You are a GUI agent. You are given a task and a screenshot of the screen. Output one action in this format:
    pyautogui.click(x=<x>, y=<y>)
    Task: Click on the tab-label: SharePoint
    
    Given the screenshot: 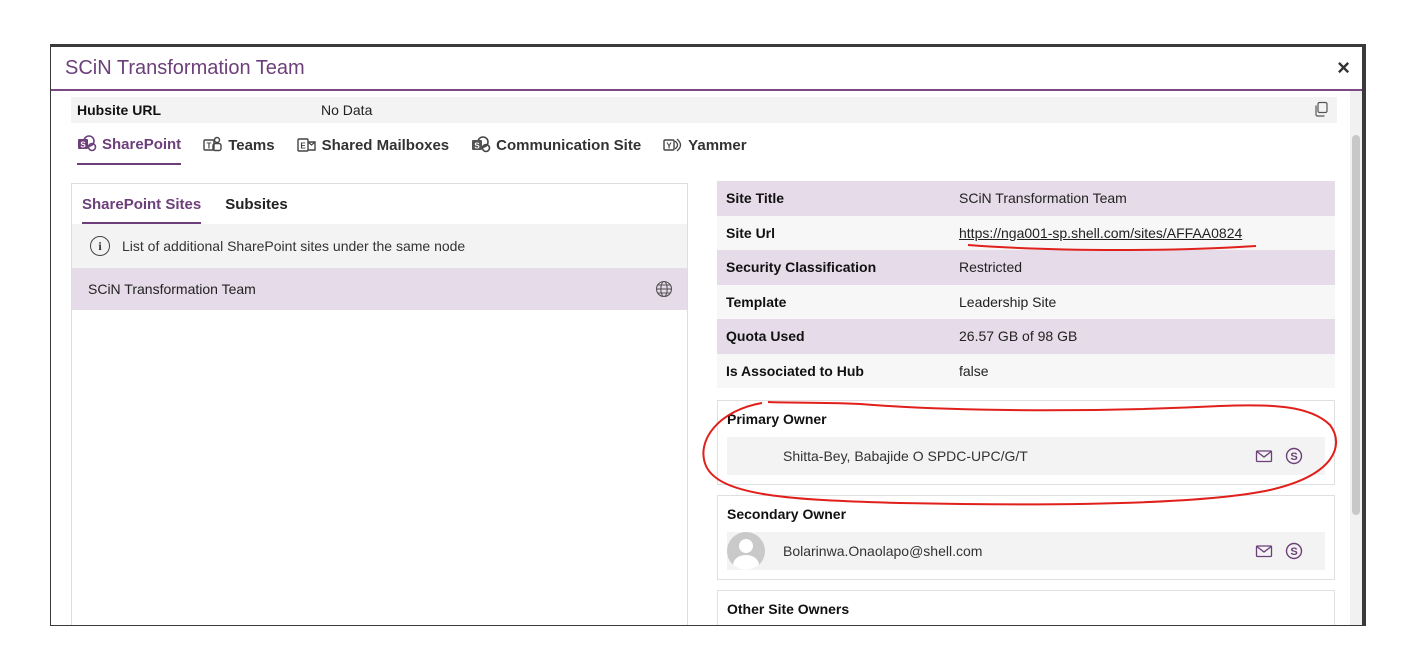 What is the action you would take?
    pyautogui.click(x=142, y=144)
    